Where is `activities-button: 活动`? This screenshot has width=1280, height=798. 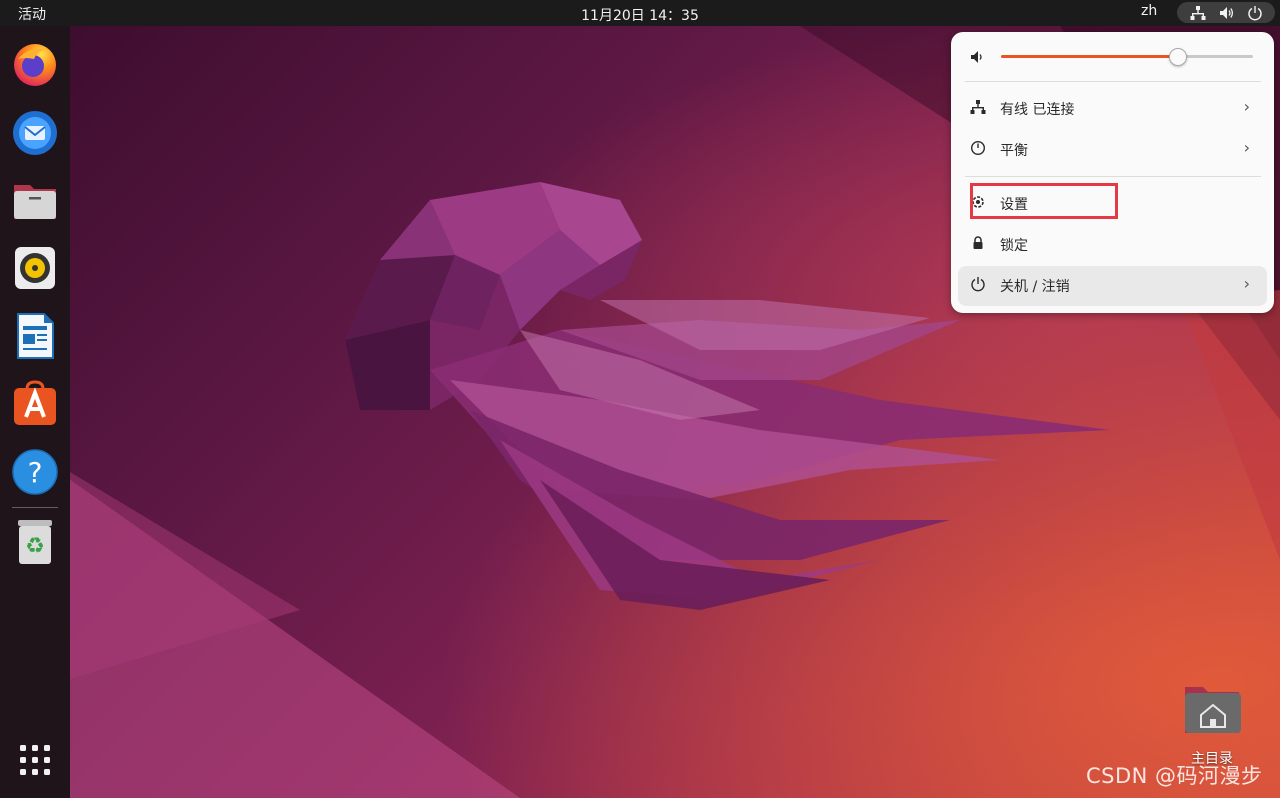
activities-button: 活动 is located at coordinates (32, 14).